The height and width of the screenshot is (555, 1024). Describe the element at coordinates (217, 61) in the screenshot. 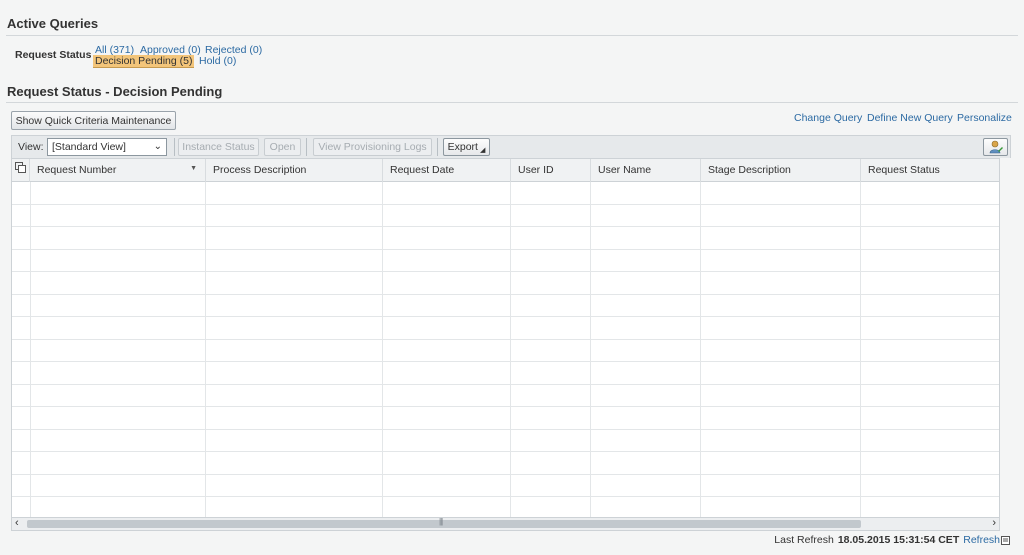

I see `filter-hold-link: Hold (0)` at that location.